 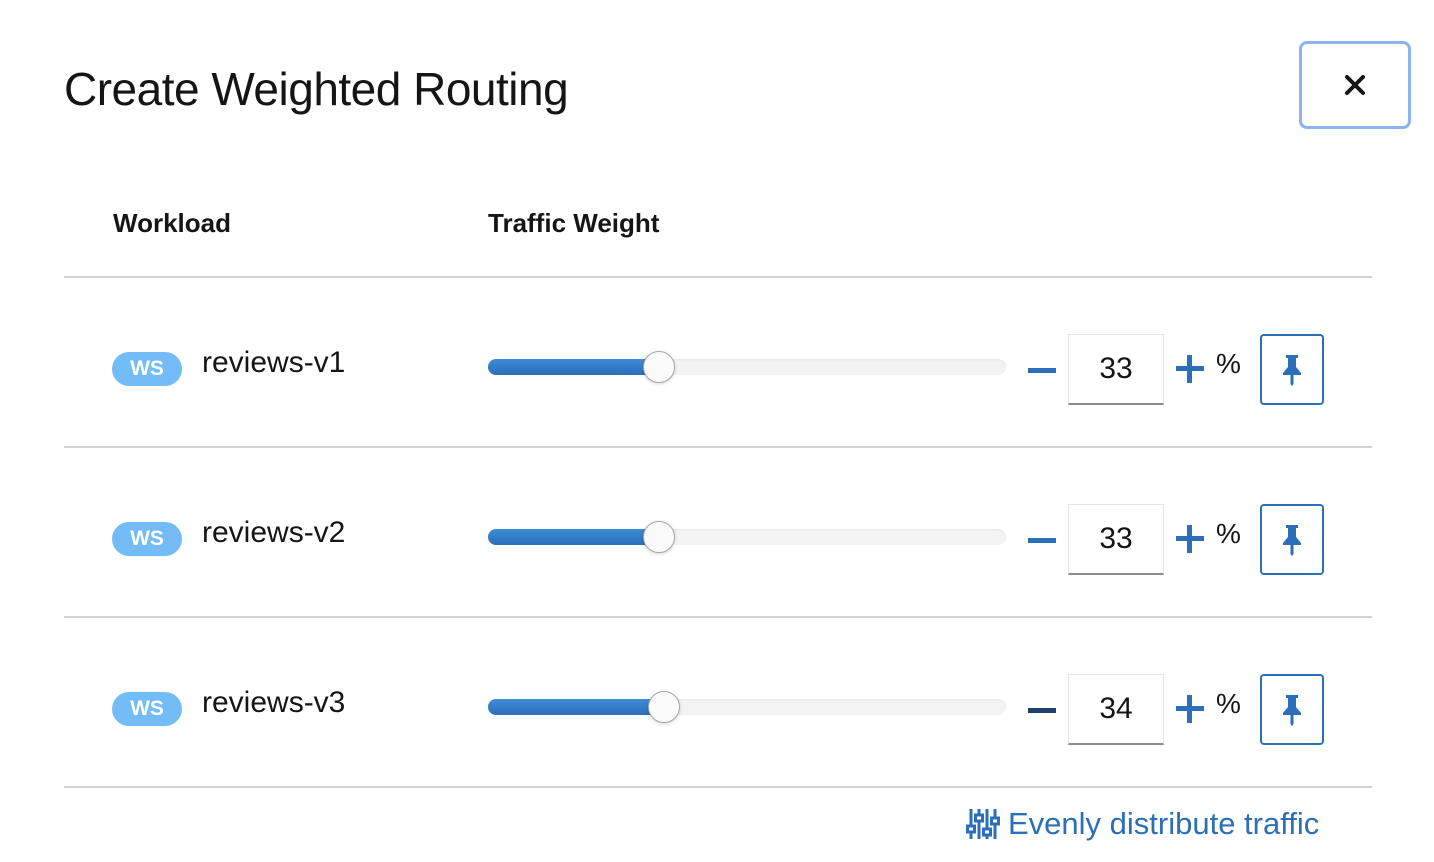 What do you see at coordinates (316, 89) in the screenshot?
I see `page-title: Create Weighted Routing` at bounding box center [316, 89].